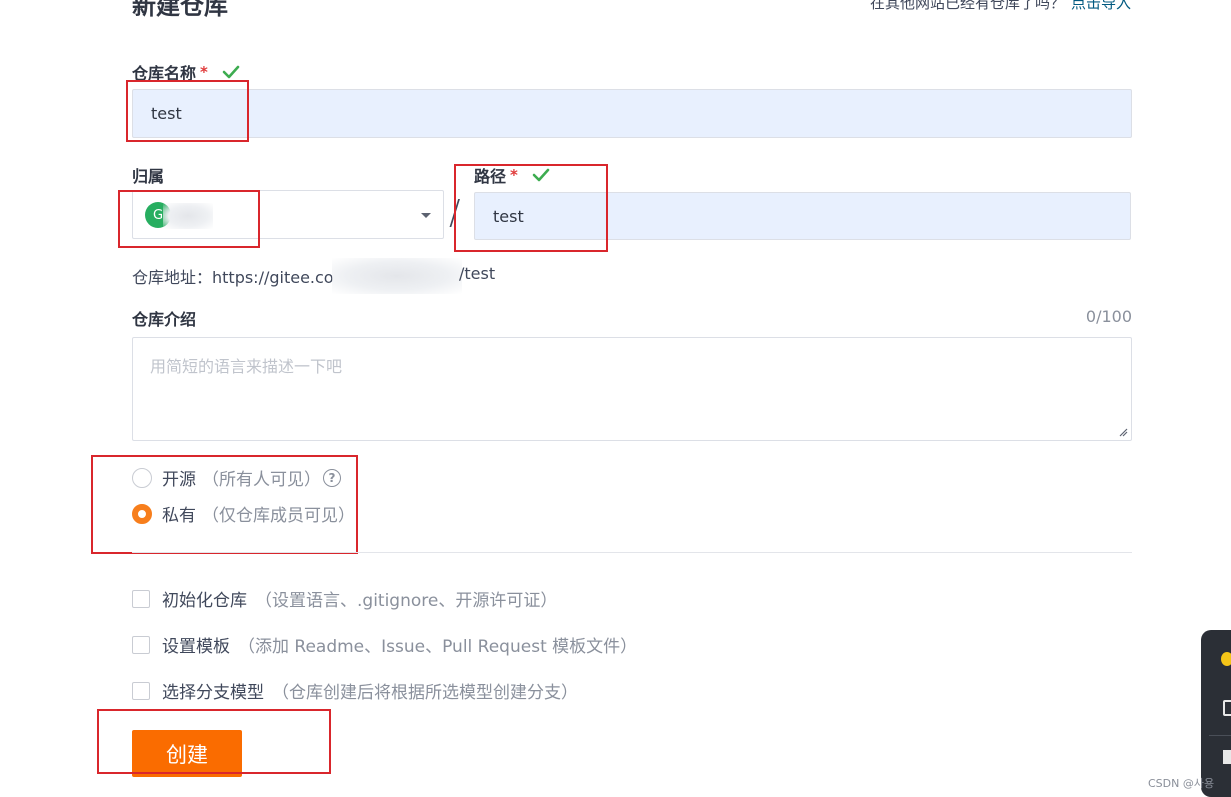 The width and height of the screenshot is (1231, 797). Describe the element at coordinates (967, 6) in the screenshot. I see `import-hint: 在其他网站已经有仓库了吗？` at that location.